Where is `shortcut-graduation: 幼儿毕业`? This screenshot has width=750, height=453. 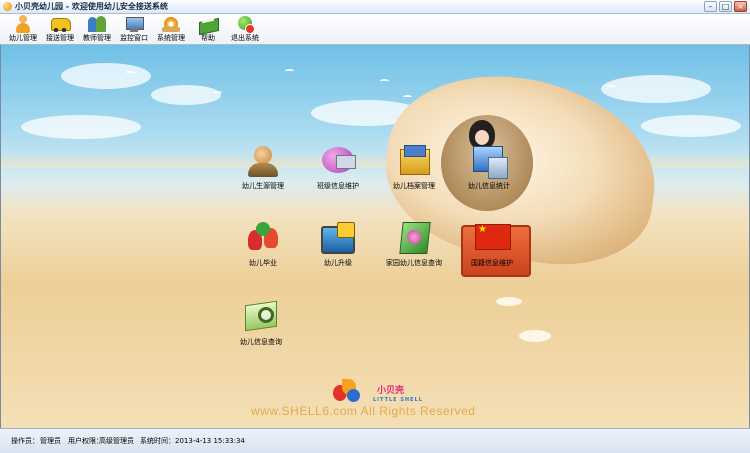 shortcut-graduation: 幼儿毕业 is located at coordinates (263, 248).